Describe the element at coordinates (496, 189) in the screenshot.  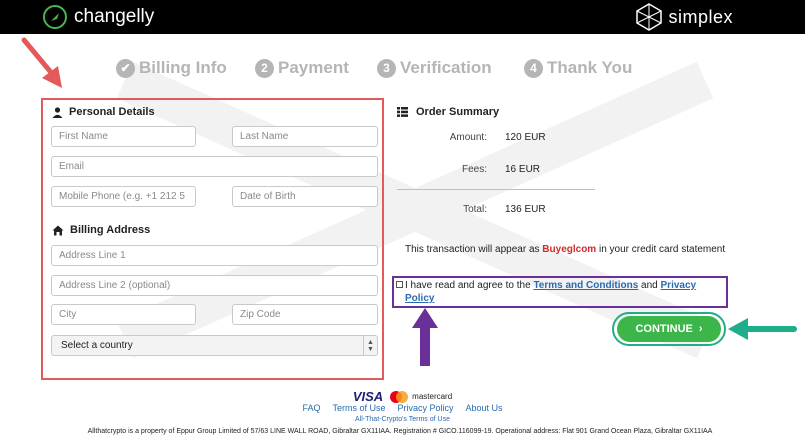
I see `summary-divider` at that location.